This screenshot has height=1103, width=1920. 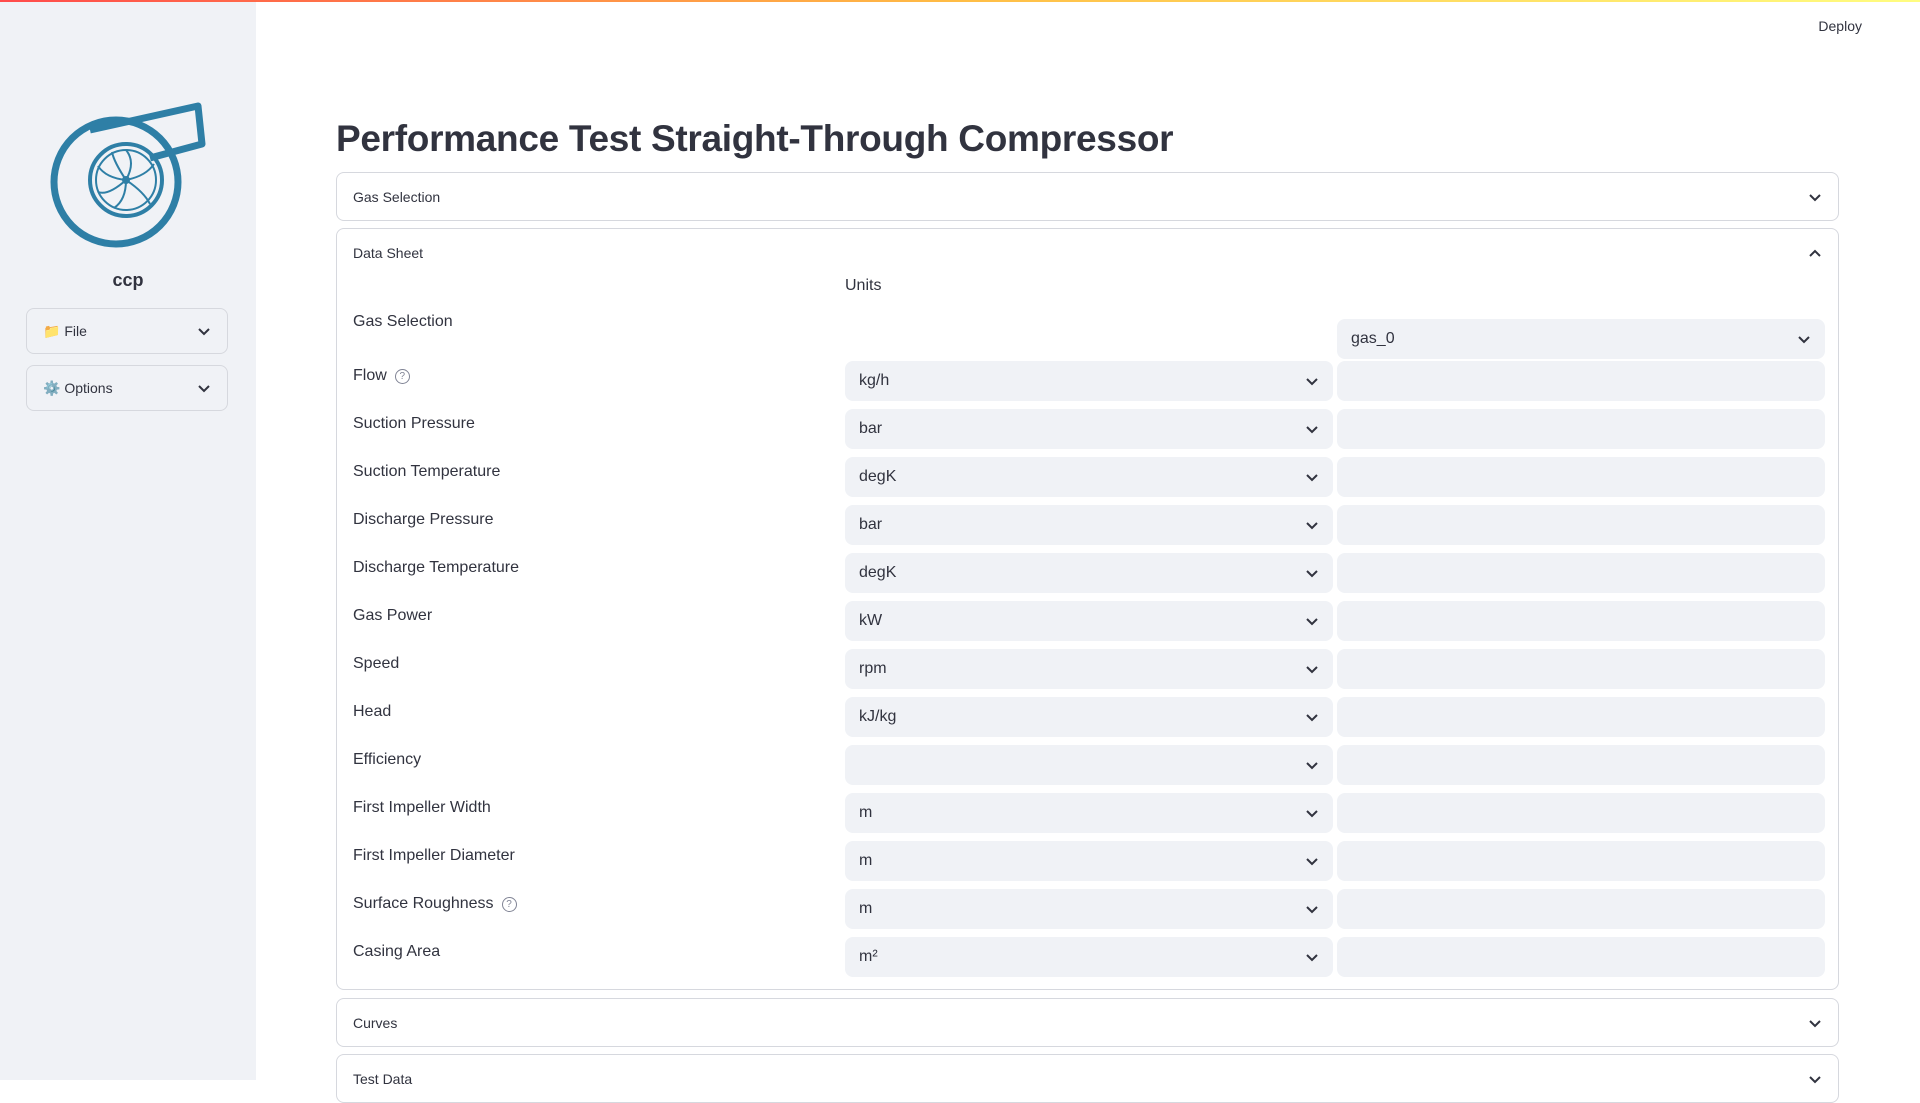 I want to click on data-sheet-row: Surface Roughness? m, so click(x=1088, y=910).